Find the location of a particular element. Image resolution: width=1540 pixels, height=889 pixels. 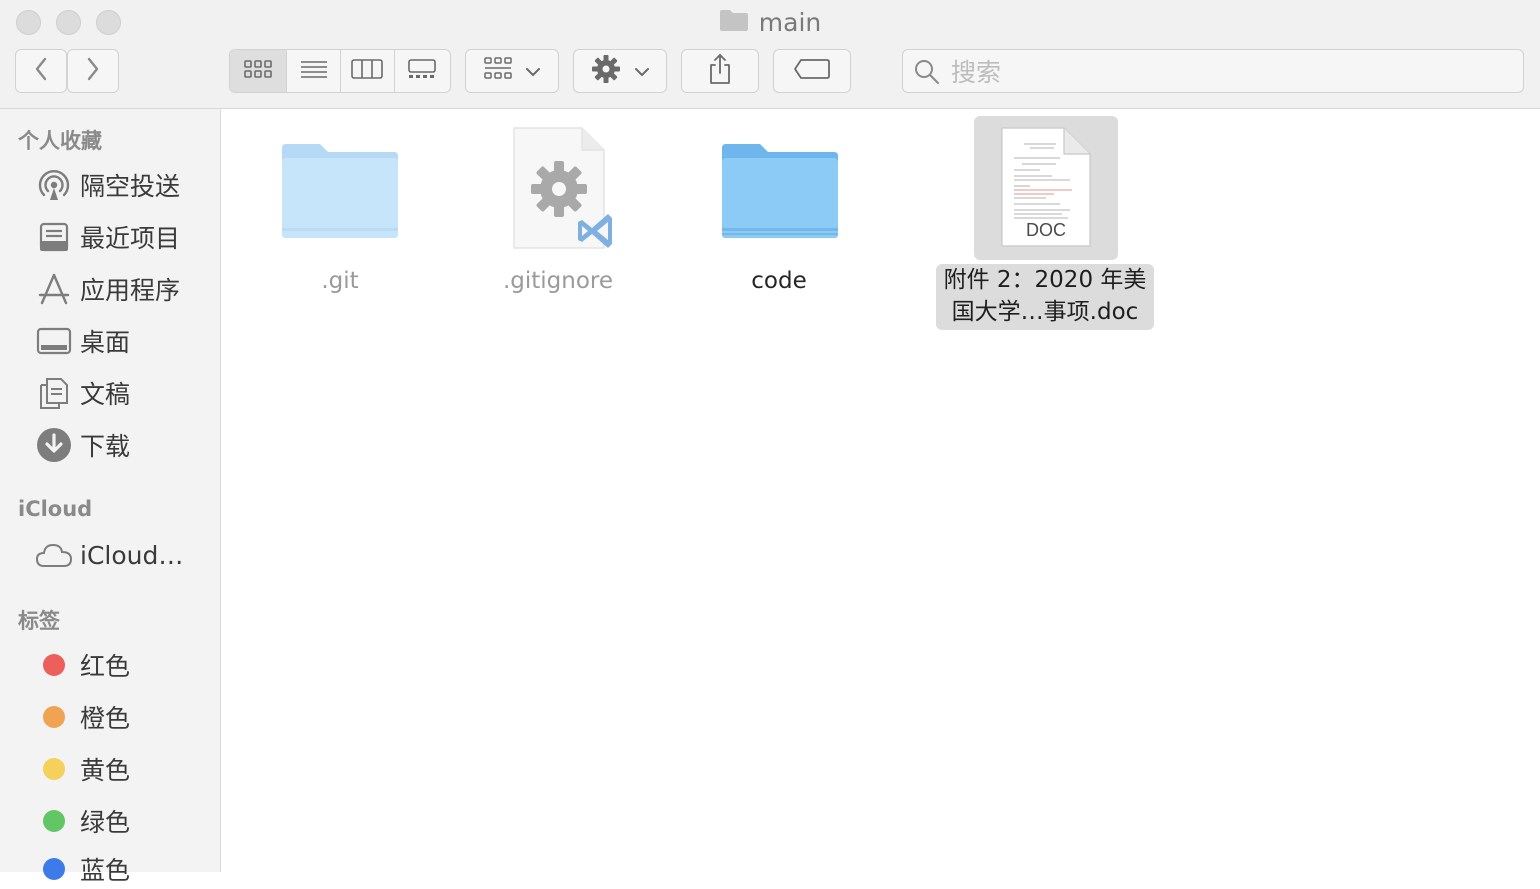

downloads-icon is located at coordinates (54, 445).